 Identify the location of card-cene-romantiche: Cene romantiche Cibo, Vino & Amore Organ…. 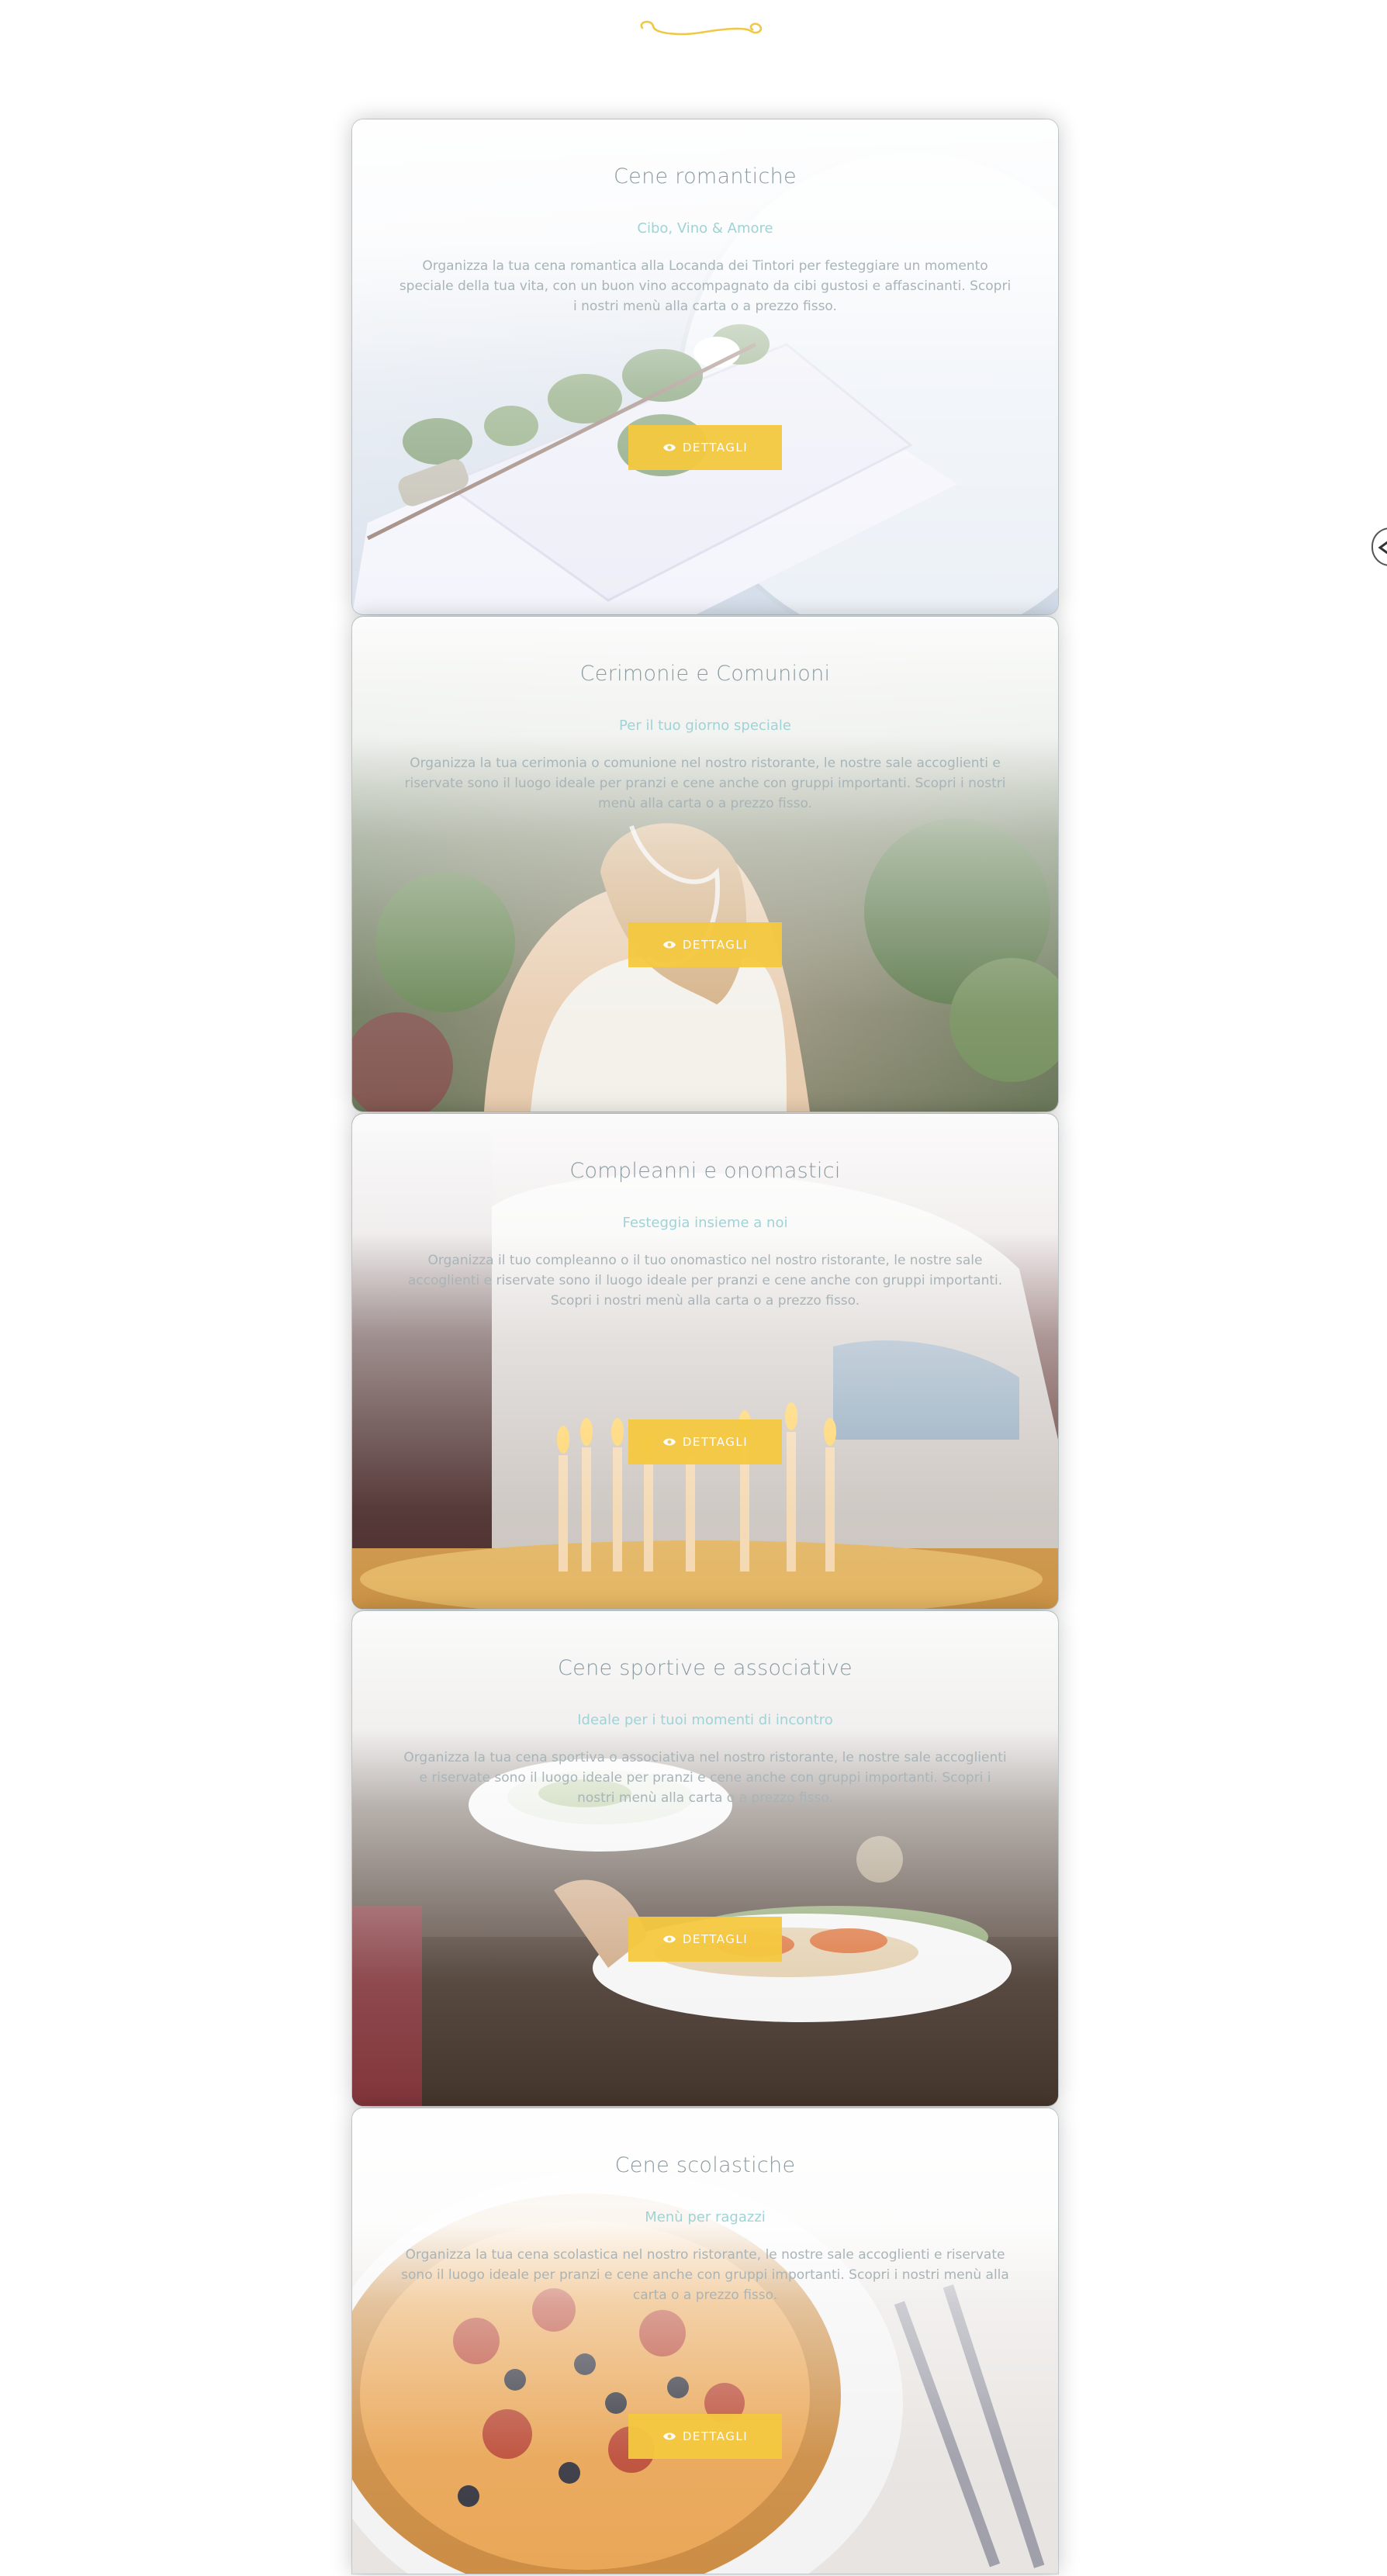
(705, 366).